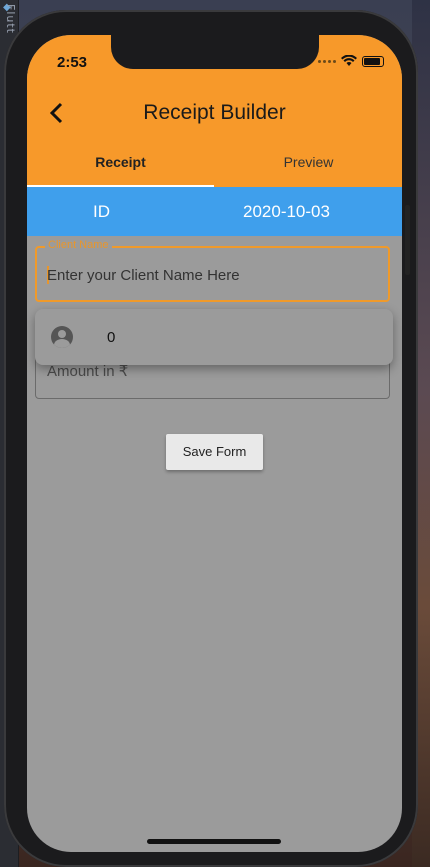  I want to click on signal-icon, so click(327, 61).